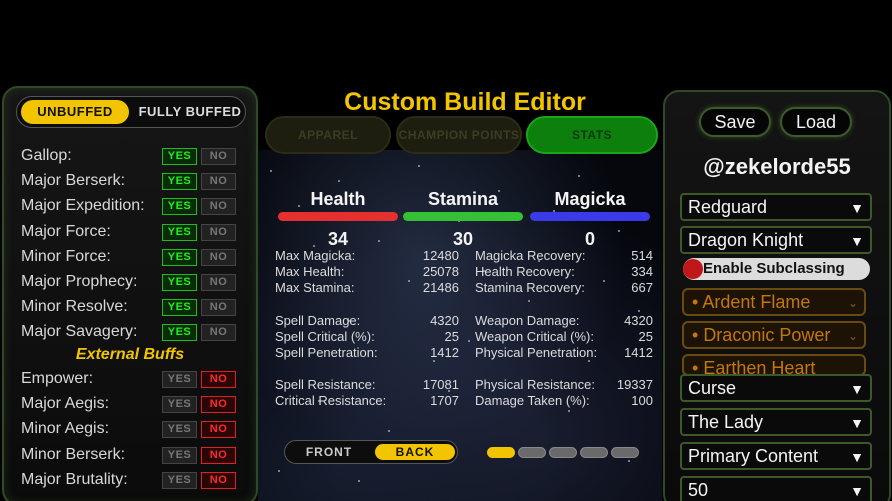 This screenshot has height=501, width=892. I want to click on buff-row: Major Savagery: YES NO, so click(136, 332).